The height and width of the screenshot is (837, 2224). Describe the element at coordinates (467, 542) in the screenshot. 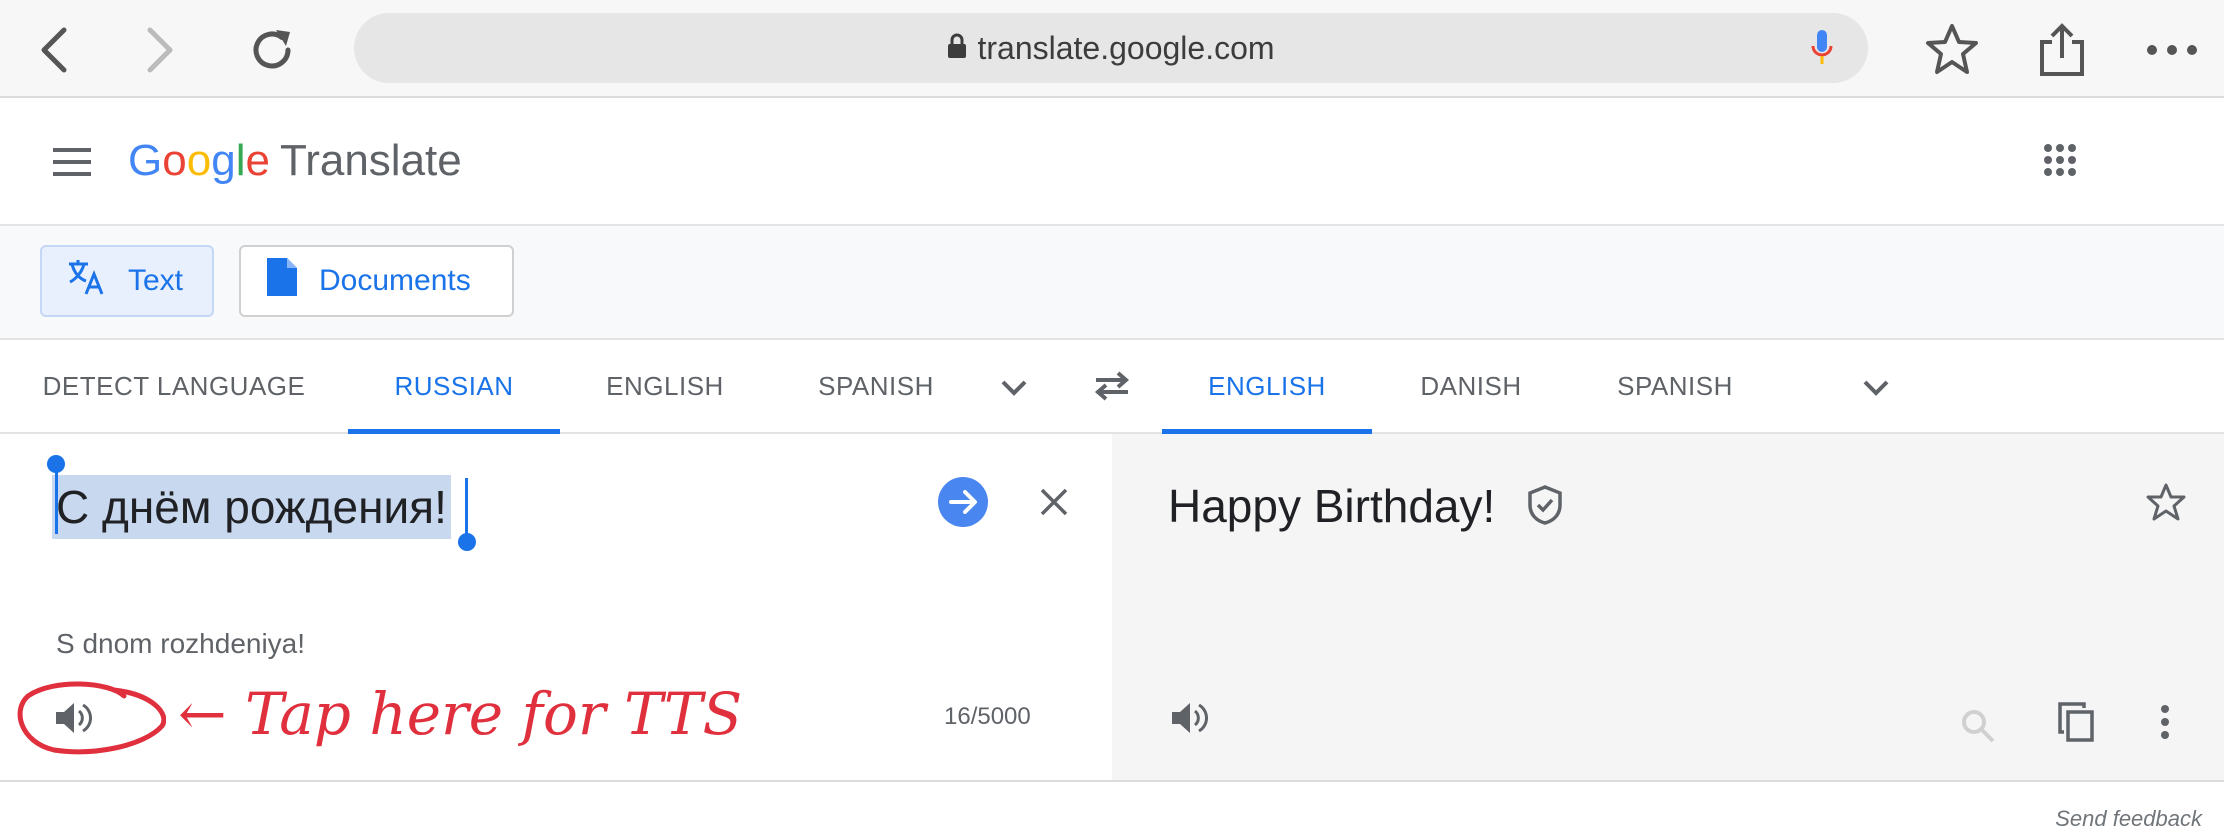

I see `selection-end-knob` at that location.